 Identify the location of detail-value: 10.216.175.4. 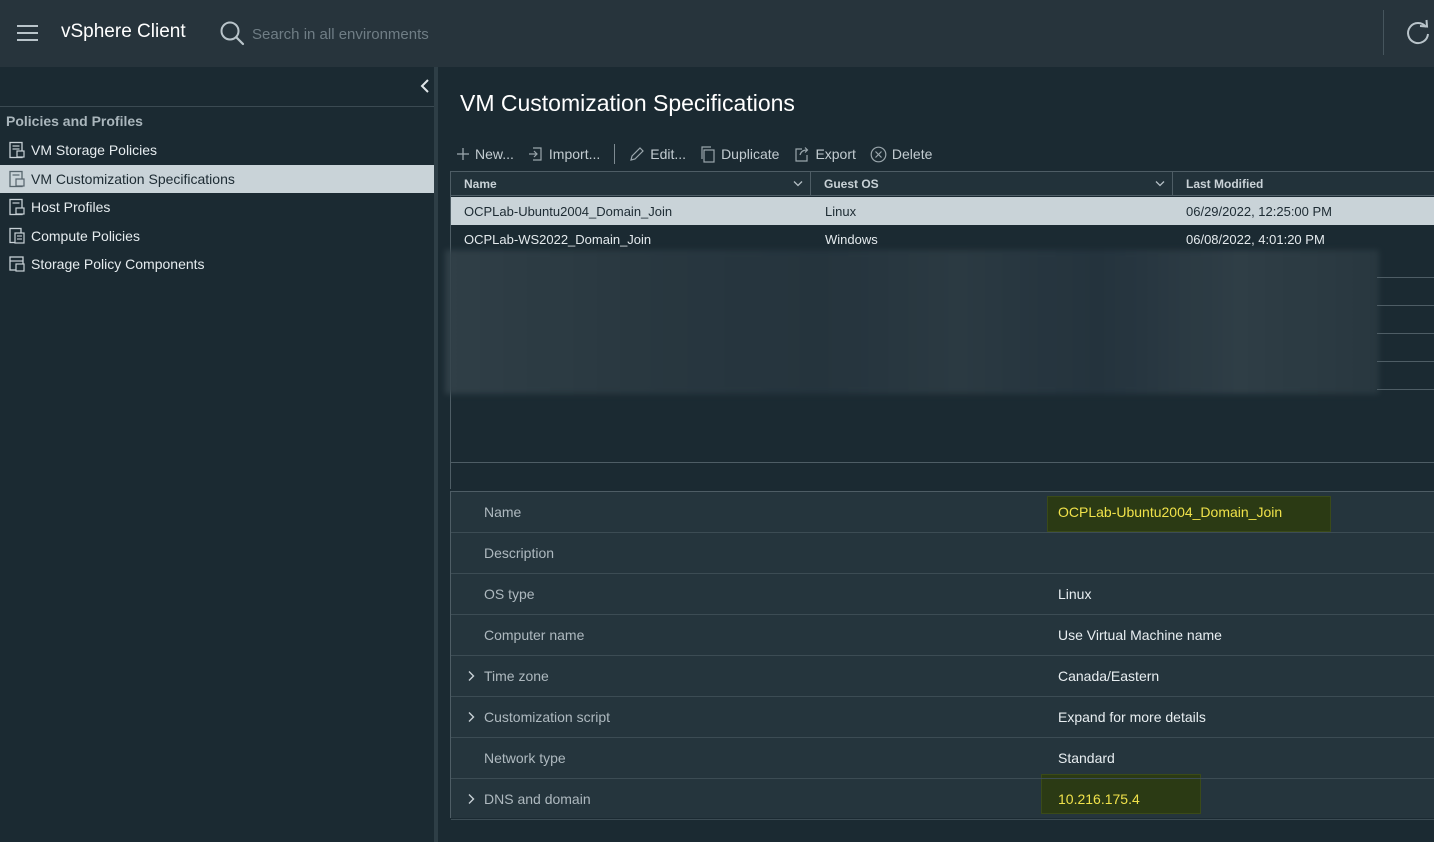
(1099, 799).